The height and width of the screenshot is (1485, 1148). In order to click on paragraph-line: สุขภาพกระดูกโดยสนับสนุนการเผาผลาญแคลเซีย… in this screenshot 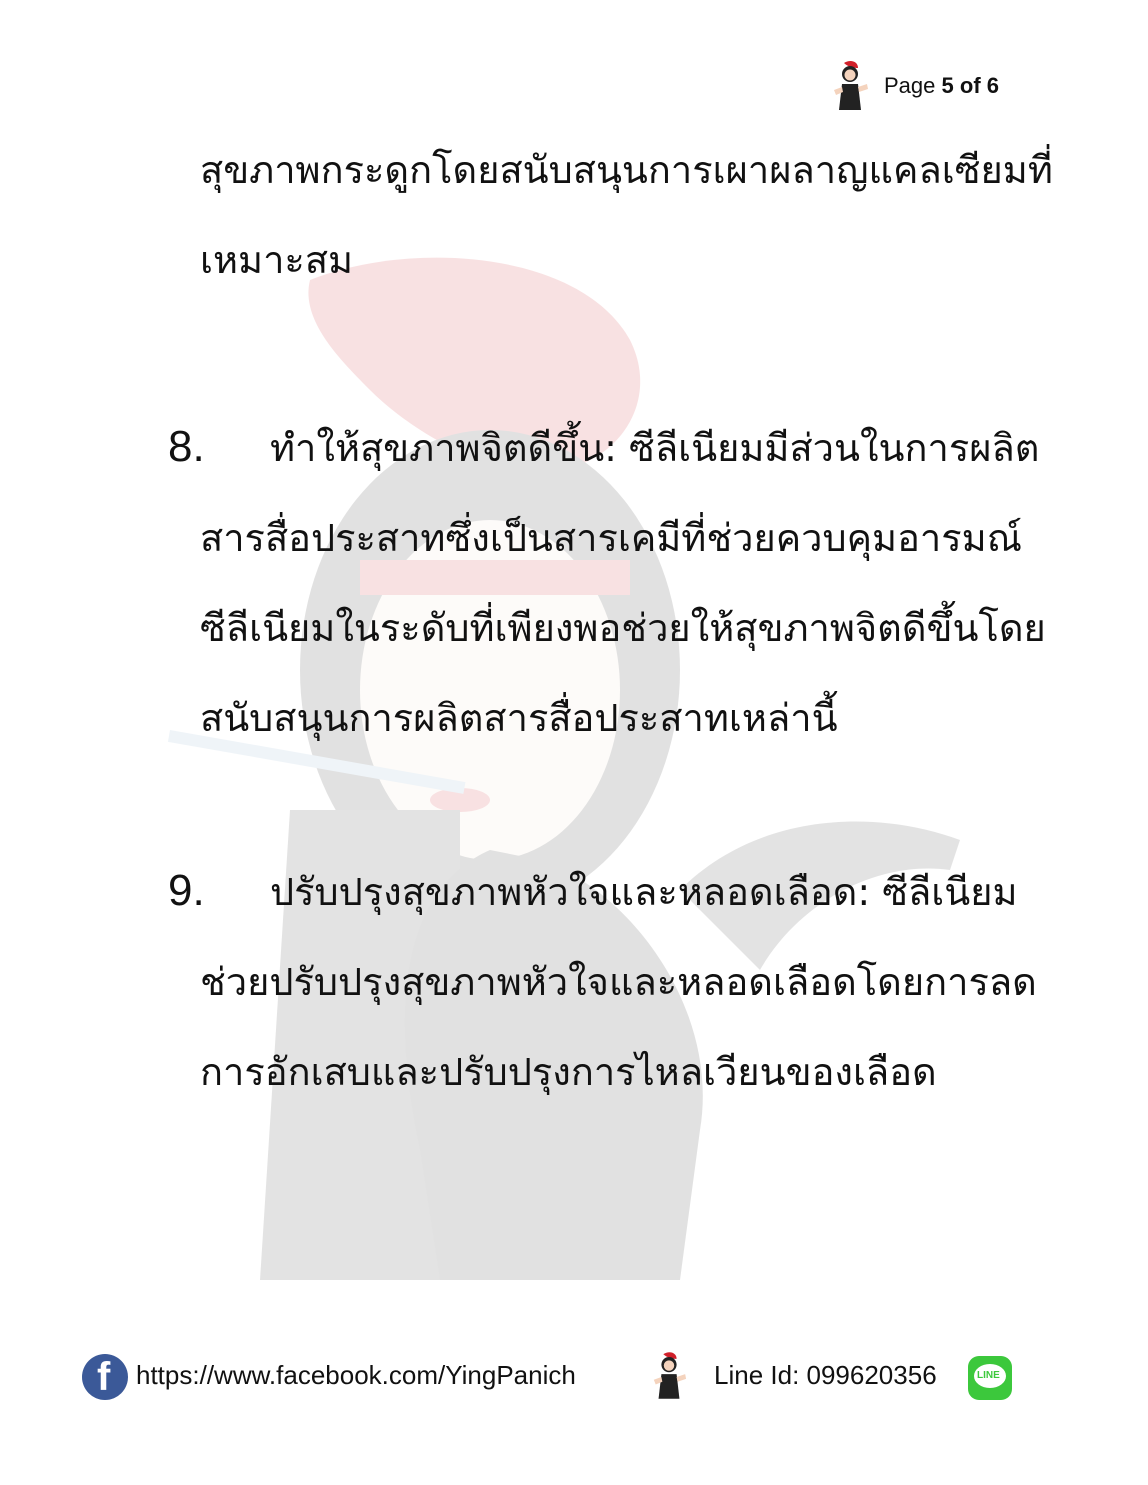, I will do `click(626, 170)`.